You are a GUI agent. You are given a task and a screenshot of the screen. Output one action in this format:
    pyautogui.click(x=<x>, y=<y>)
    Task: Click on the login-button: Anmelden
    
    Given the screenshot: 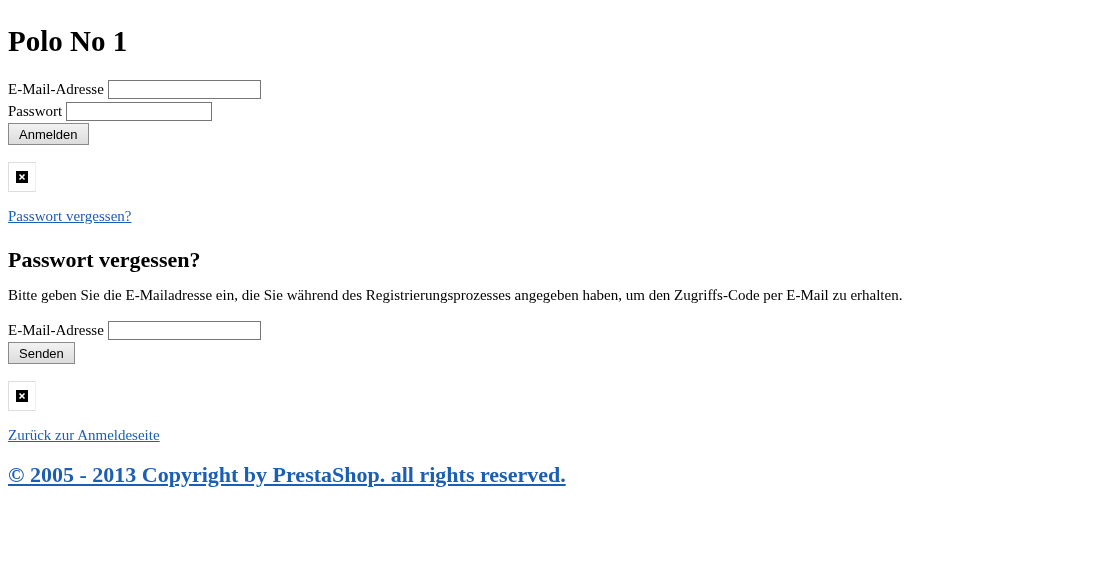 What is the action you would take?
    pyautogui.click(x=48, y=134)
    